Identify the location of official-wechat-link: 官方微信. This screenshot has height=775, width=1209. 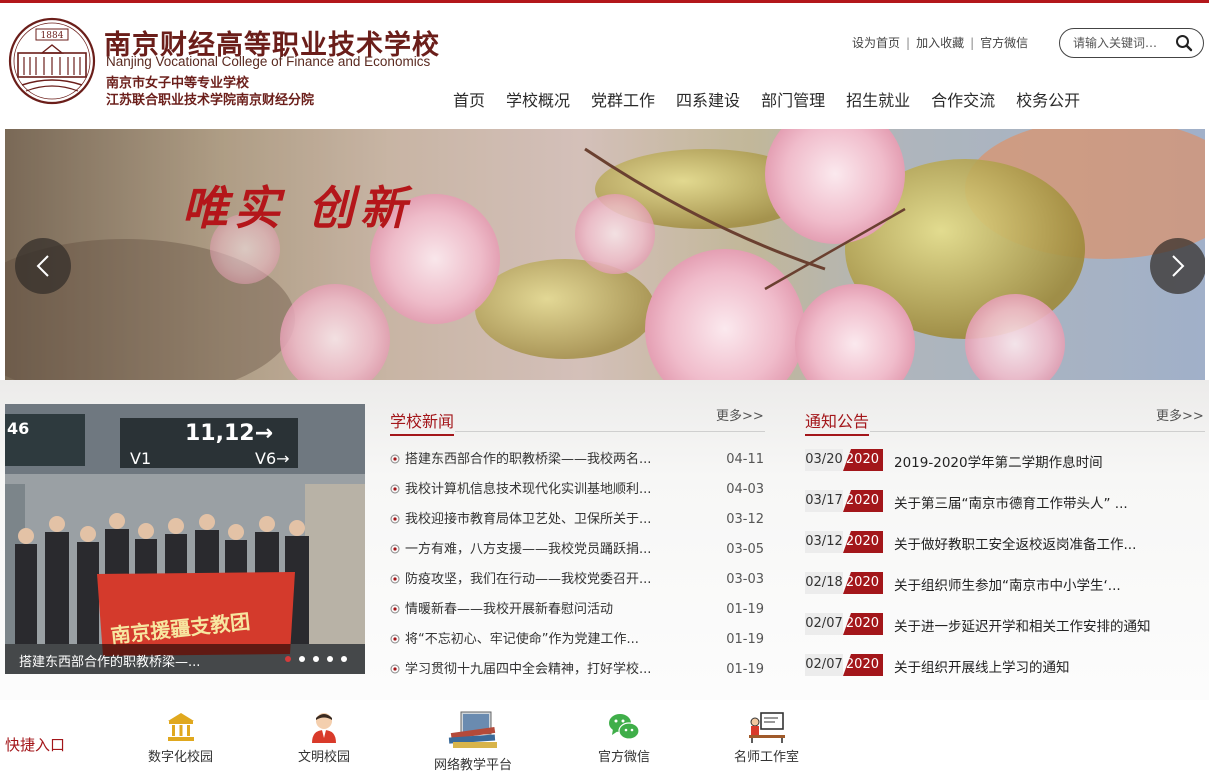
(1004, 43).